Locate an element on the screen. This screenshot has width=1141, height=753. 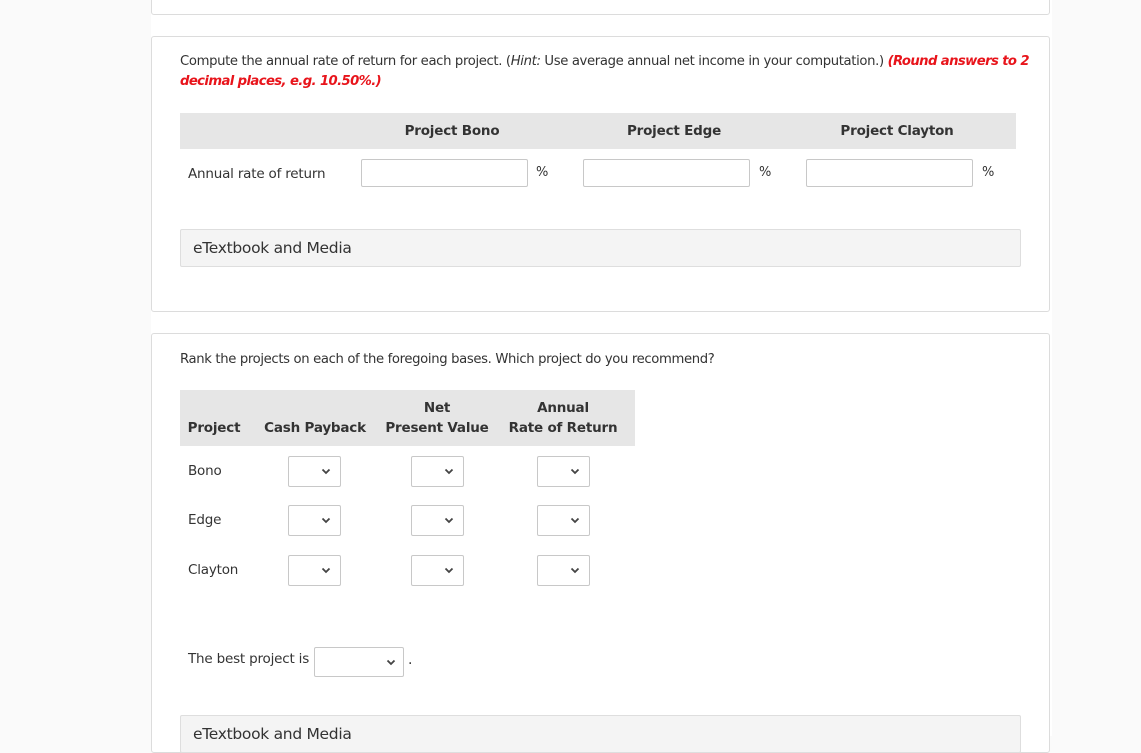
ranking-table-header is located at coordinates (407, 418).